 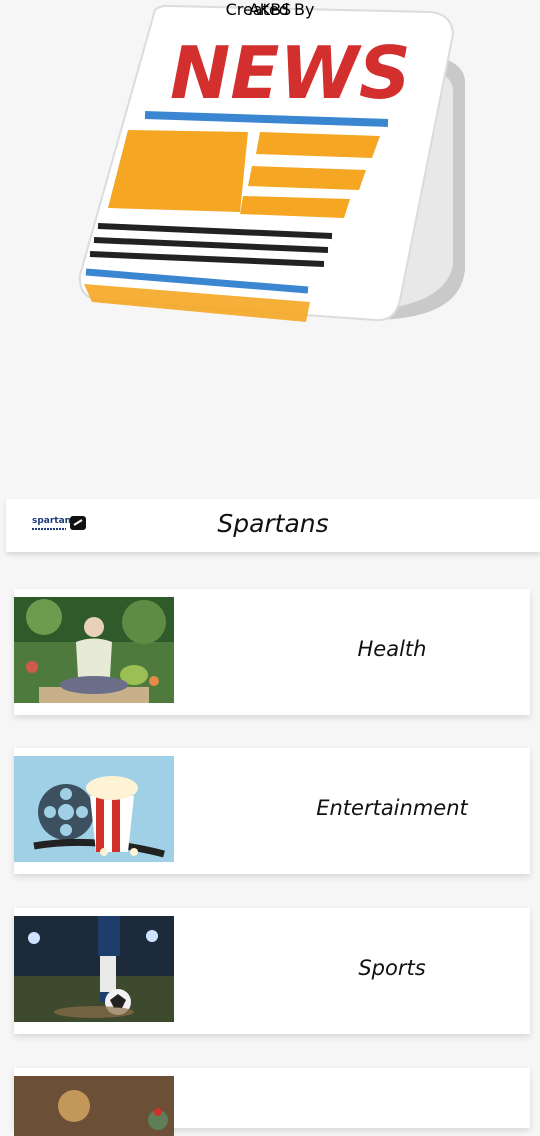 What do you see at coordinates (94, 1106) in the screenshot?
I see `science-photo-icon` at bounding box center [94, 1106].